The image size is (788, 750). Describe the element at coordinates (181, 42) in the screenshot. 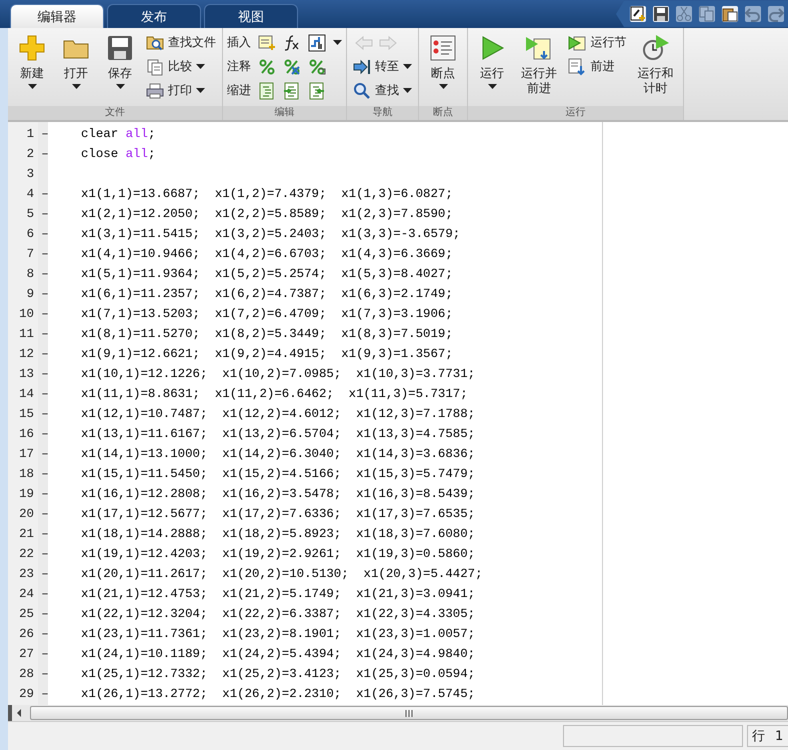

I see `ribbon-button: 查找文件` at that location.